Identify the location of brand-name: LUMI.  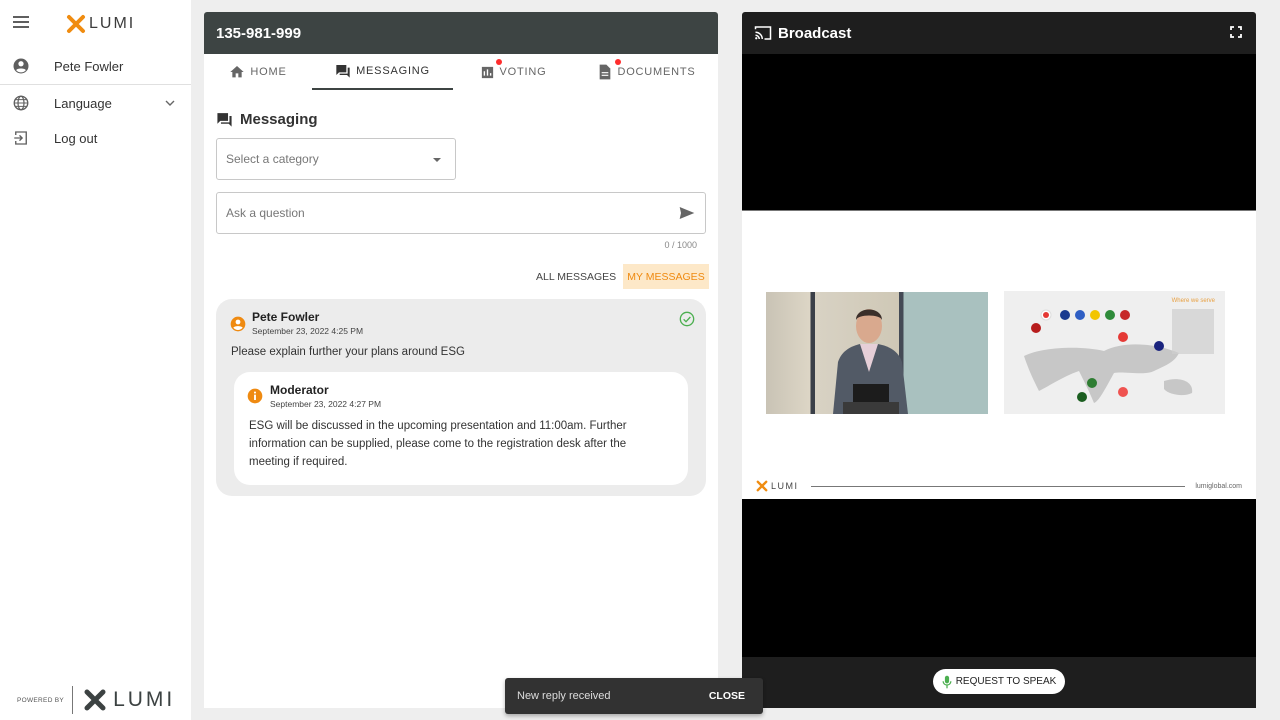
(112, 23).